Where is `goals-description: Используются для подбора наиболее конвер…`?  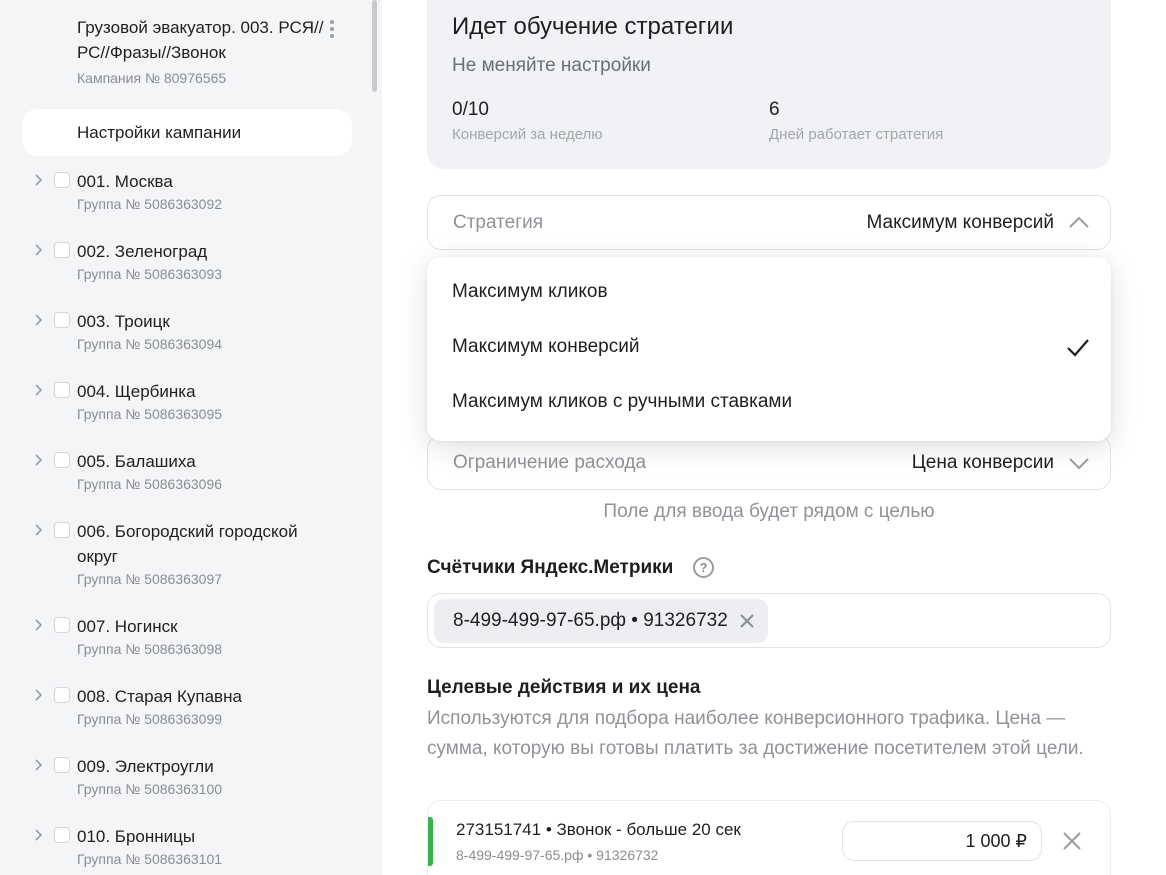
goals-description: Используются для подбора наиболее конвер… is located at coordinates (755, 733).